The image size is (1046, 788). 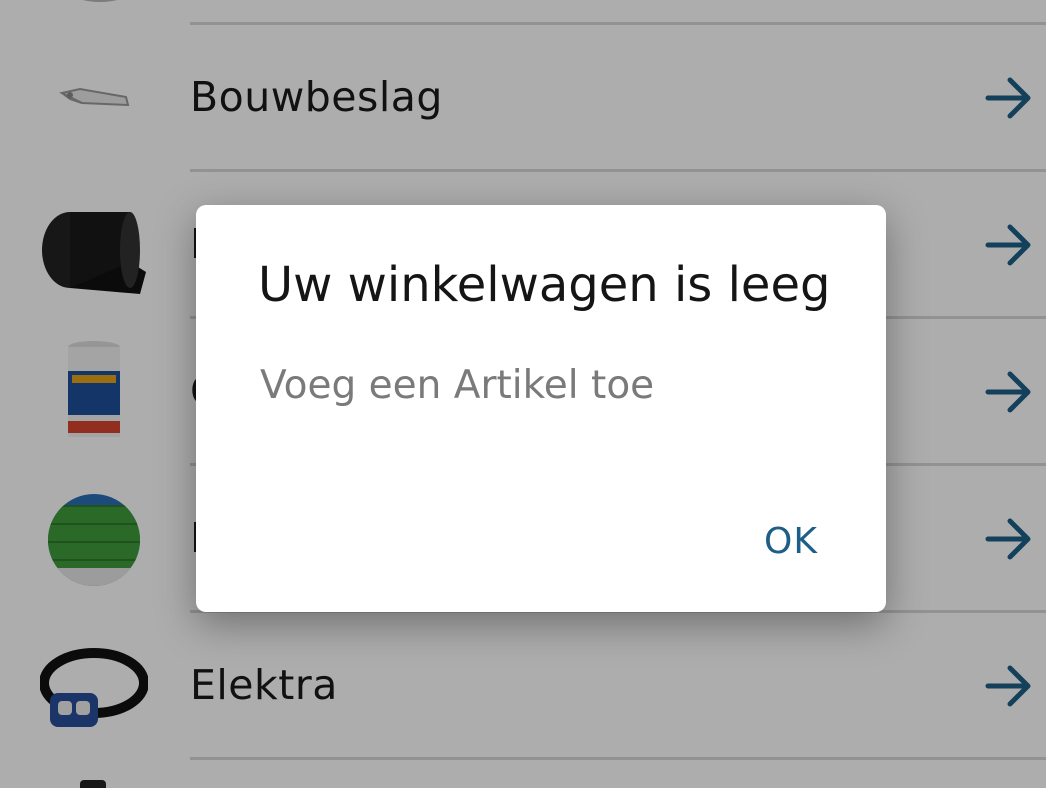 What do you see at coordinates (791, 541) in the screenshot?
I see `ok-button: OK` at bounding box center [791, 541].